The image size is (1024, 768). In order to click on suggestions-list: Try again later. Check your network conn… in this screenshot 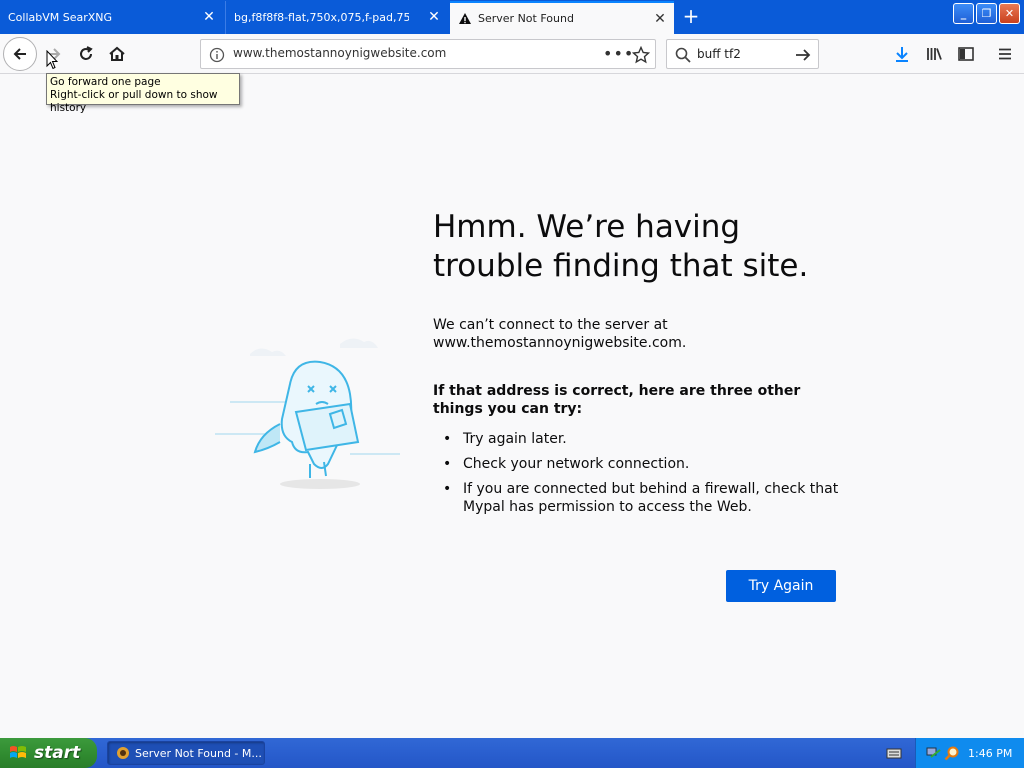, I will do `click(638, 476)`.